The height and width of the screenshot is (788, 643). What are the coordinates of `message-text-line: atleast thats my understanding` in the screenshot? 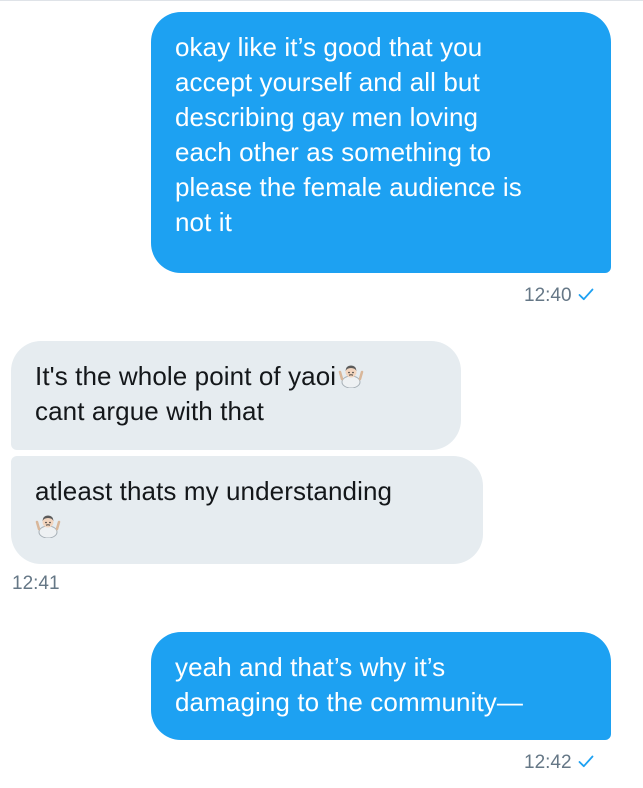 It's located at (214, 491).